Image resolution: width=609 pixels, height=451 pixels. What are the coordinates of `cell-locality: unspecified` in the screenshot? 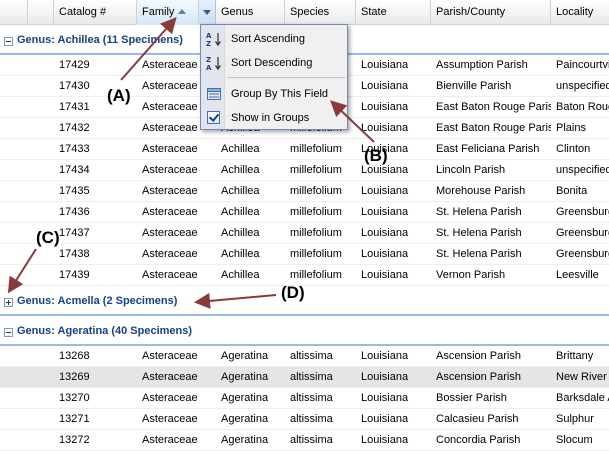 It's located at (582, 170).